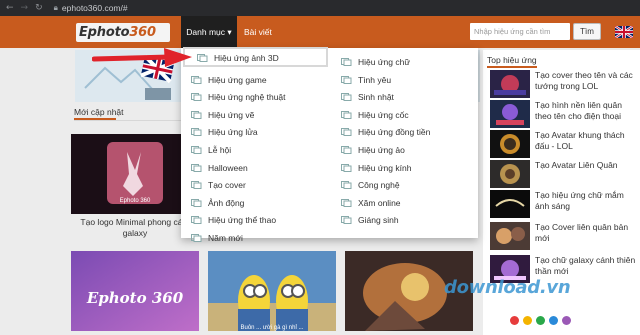 Image resolution: width=640 pixels, height=335 pixels. I want to click on sidebar-item: Tạo Cover liên quân bản mới, so click(565, 237).